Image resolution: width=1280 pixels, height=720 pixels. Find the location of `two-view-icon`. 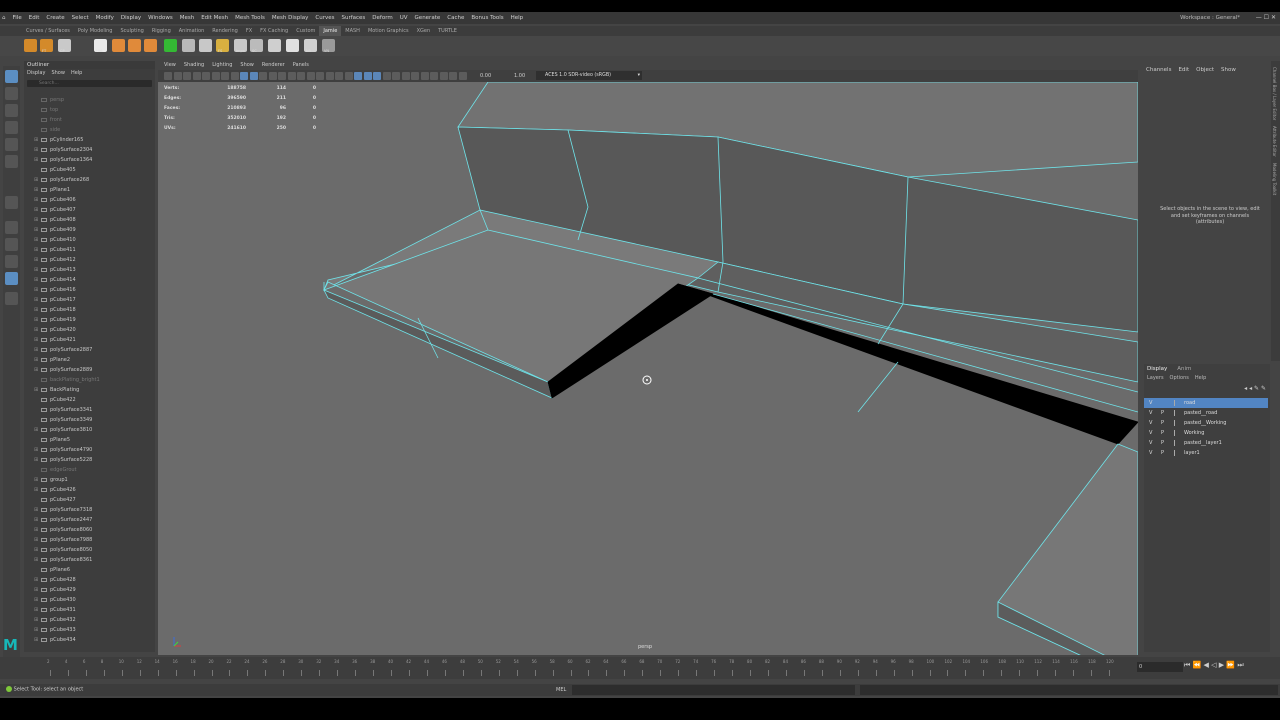

two-view-icon is located at coordinates (11, 261).